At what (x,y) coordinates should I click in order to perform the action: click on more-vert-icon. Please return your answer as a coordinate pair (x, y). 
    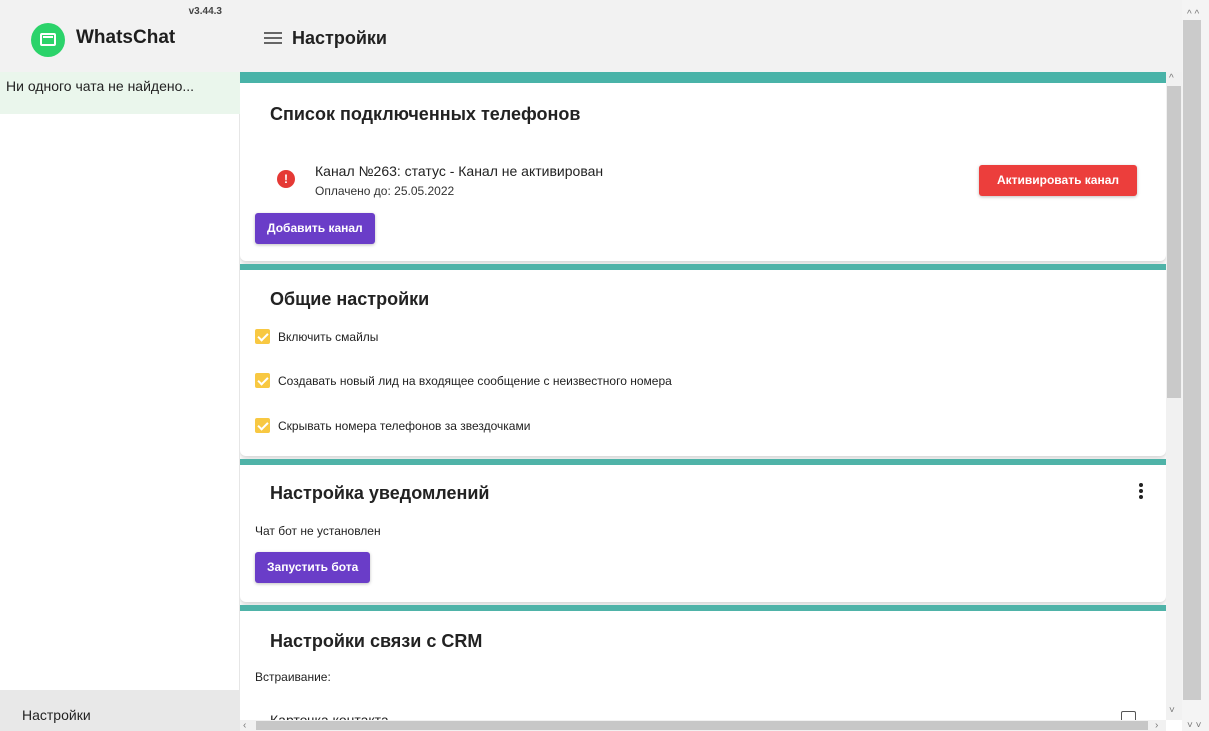
    Looking at the image, I should click on (1141, 491).